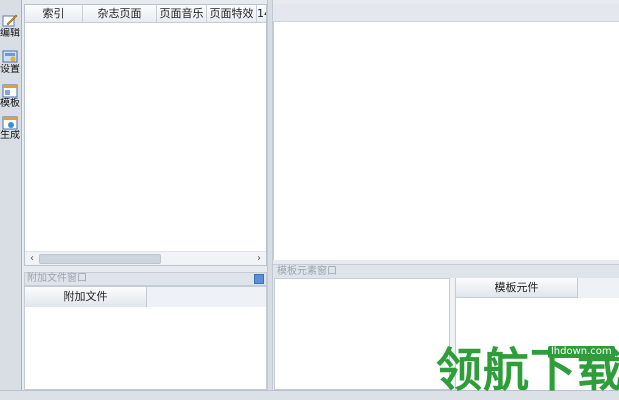 The height and width of the screenshot is (400, 619). What do you see at coordinates (10, 135) in the screenshot?
I see `toolbar-build-label: 生成` at bounding box center [10, 135].